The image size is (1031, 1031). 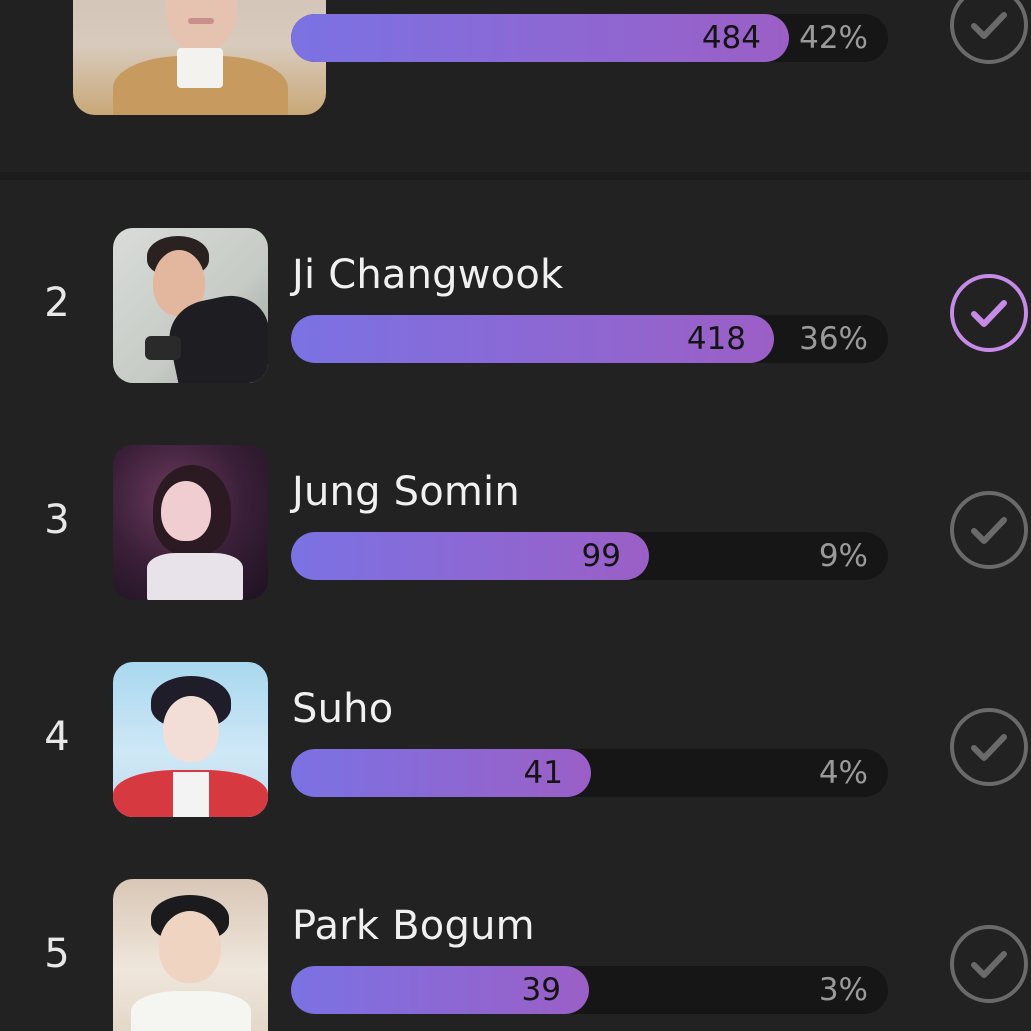 I want to click on vote-progress-bar: 41 4%, so click(x=589, y=773).